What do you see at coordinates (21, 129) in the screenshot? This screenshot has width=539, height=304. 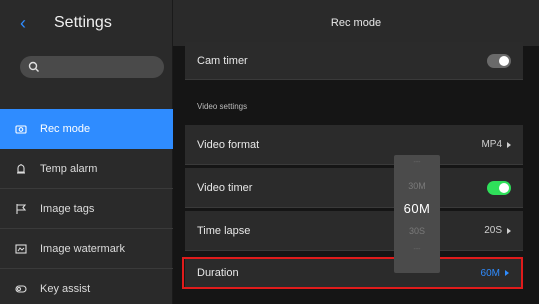 I see `camera-icon` at bounding box center [21, 129].